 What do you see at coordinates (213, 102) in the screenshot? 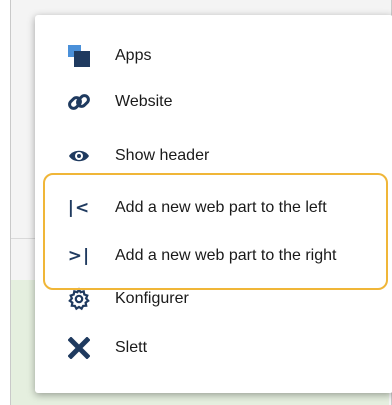
I see `menu-item-website: Website` at bounding box center [213, 102].